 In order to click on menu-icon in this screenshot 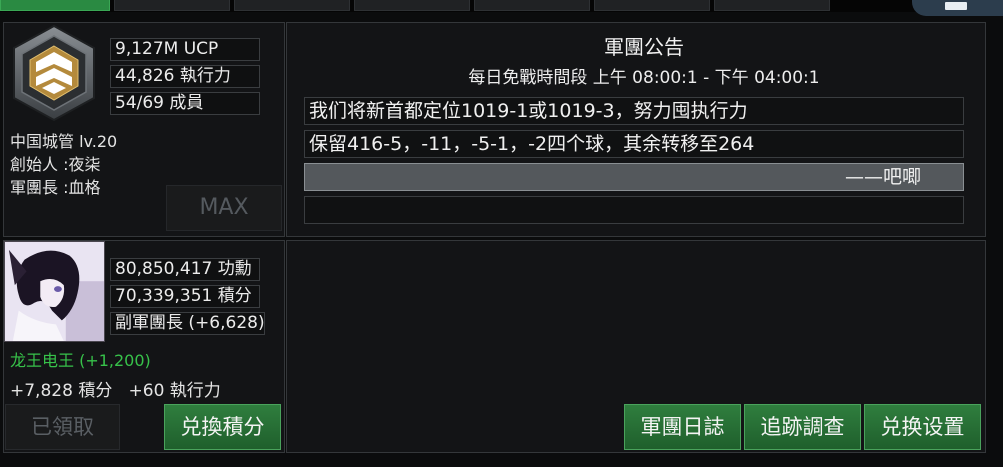, I will do `click(956, 6)`.